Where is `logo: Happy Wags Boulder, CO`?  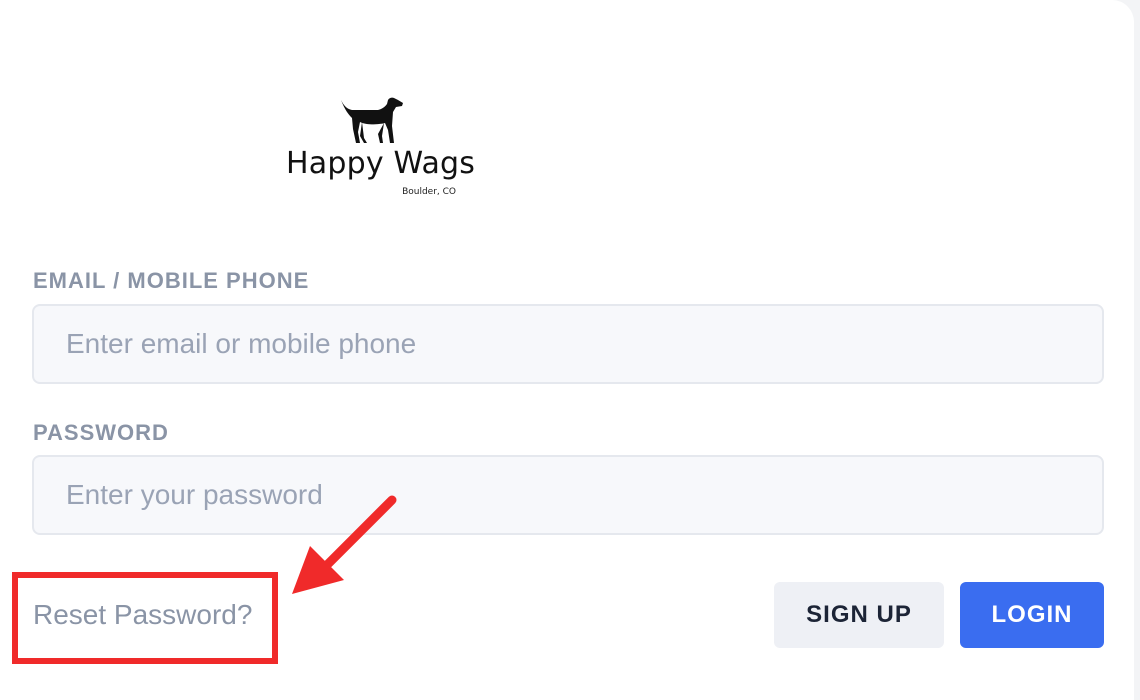 logo: Happy Wags Boulder, CO is located at coordinates (381, 150).